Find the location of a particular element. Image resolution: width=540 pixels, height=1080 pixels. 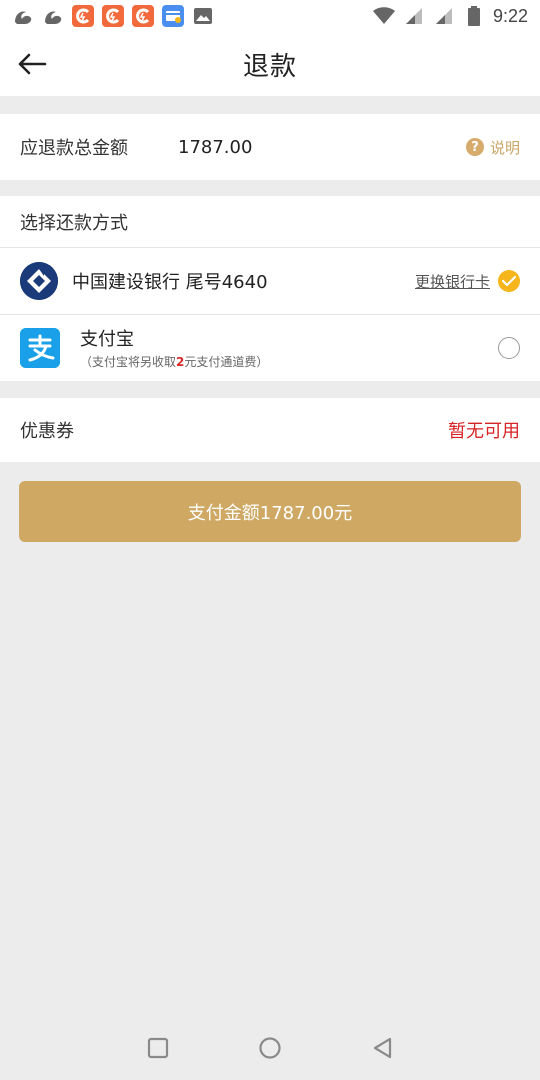

alipay-fee-note: （支付宝将另收取2元支付通道费） is located at coordinates (174, 361).